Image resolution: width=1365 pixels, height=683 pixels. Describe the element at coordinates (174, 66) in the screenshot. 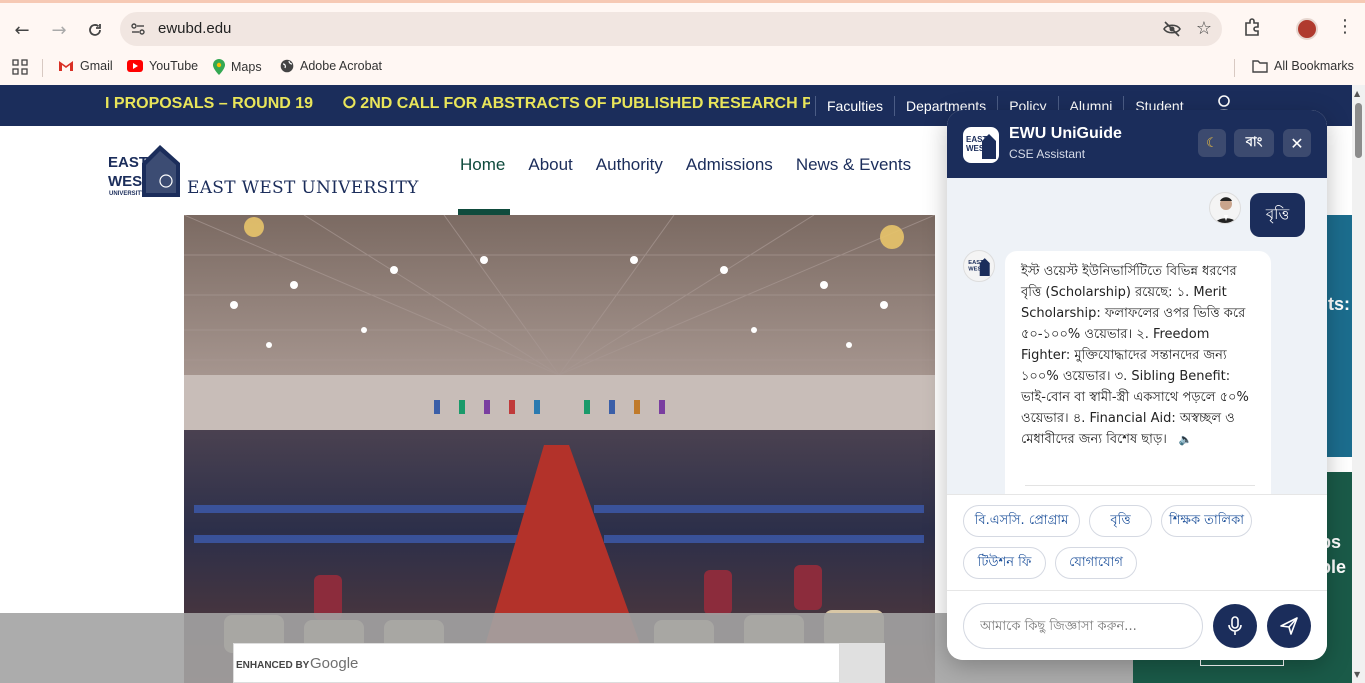

I see `bookmark-label: YouTube` at that location.